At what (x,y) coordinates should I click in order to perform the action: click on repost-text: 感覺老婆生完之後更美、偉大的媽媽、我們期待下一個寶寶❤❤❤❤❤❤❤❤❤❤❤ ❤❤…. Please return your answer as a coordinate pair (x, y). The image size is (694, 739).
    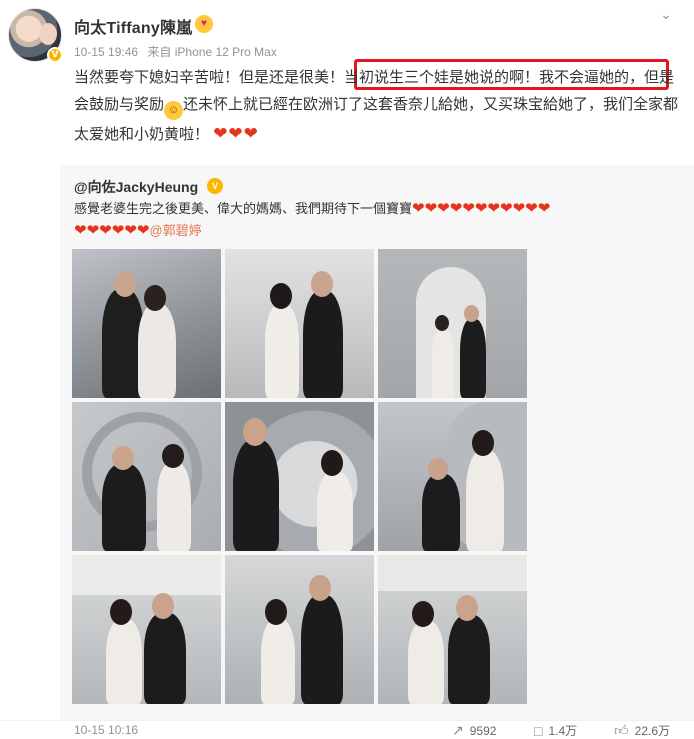
    Looking at the image, I should click on (379, 220).